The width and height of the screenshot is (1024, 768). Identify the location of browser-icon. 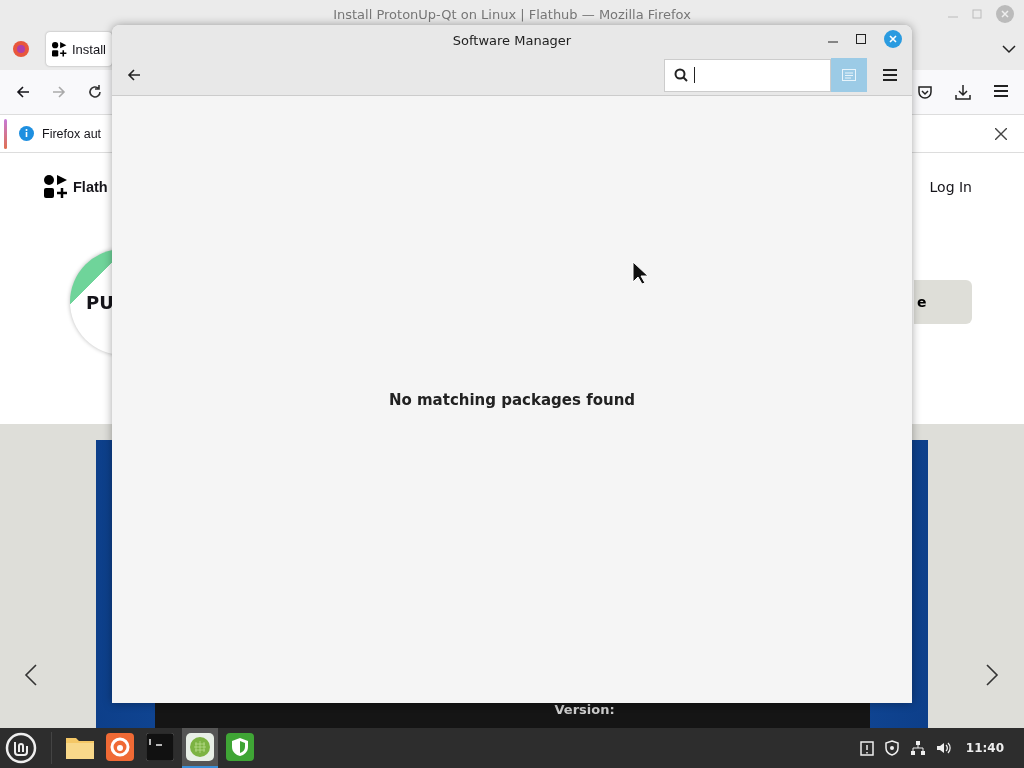
(120, 747).